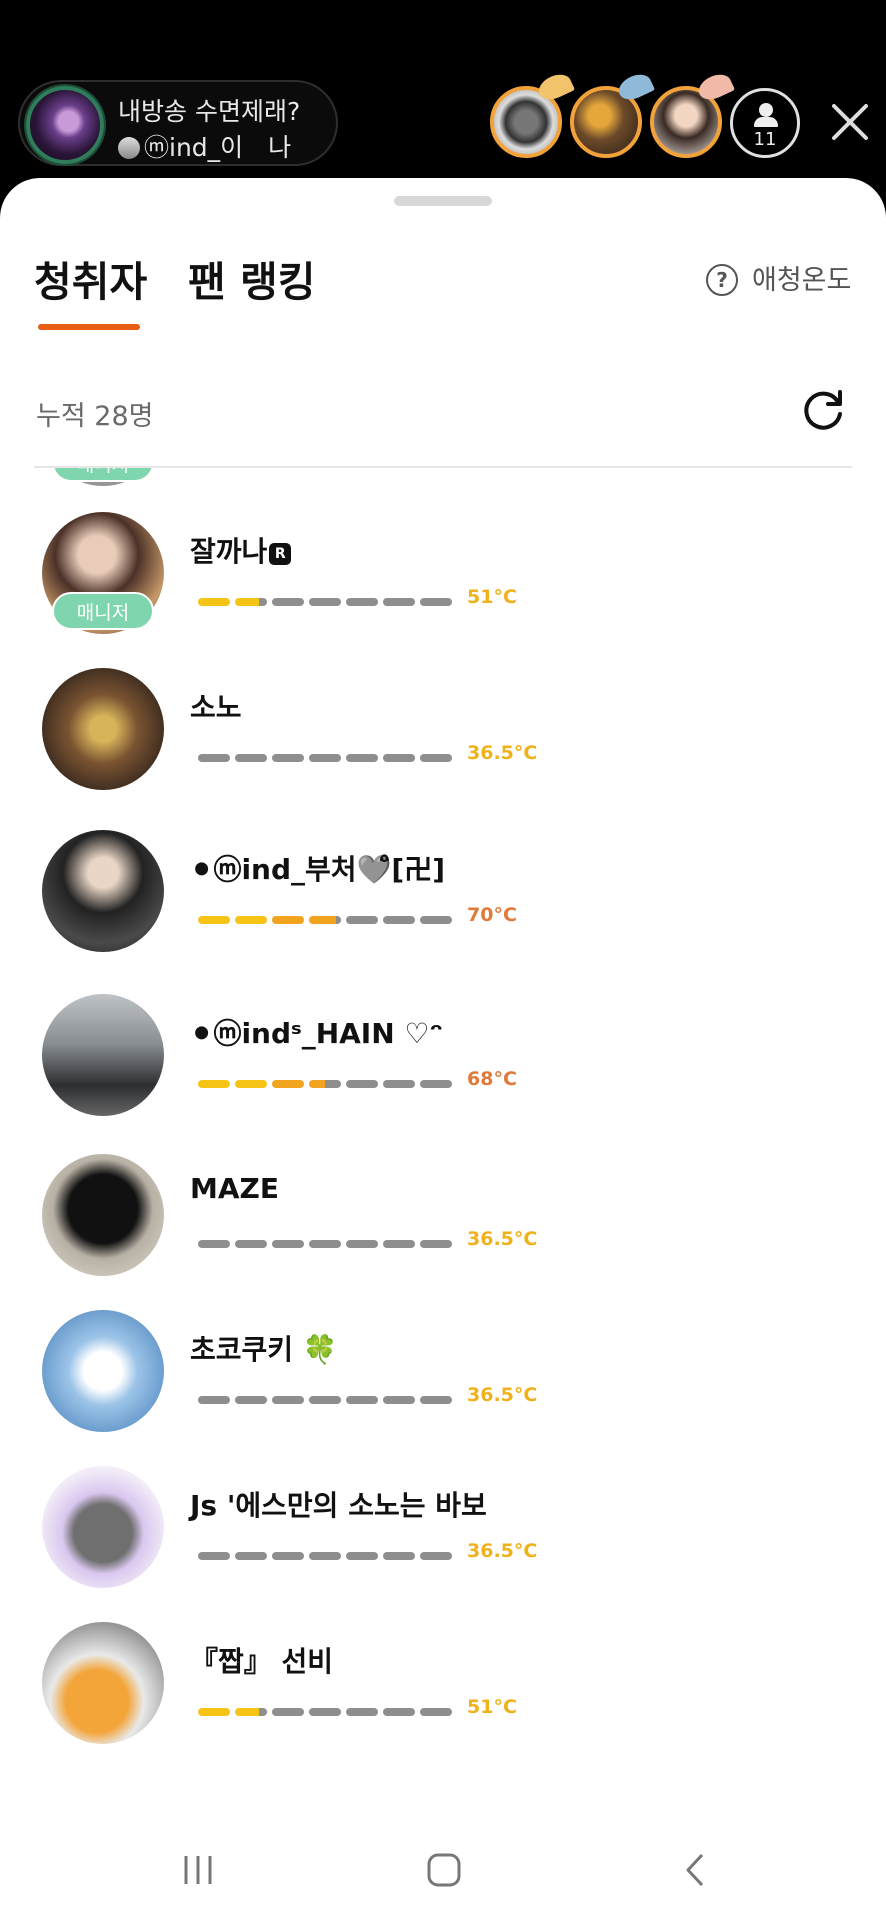 The width and height of the screenshot is (886, 1920). What do you see at coordinates (443, 89) in the screenshot?
I see `live-top-bar: 내방송 수면제래? ⓜind_이 나 11` at bounding box center [443, 89].